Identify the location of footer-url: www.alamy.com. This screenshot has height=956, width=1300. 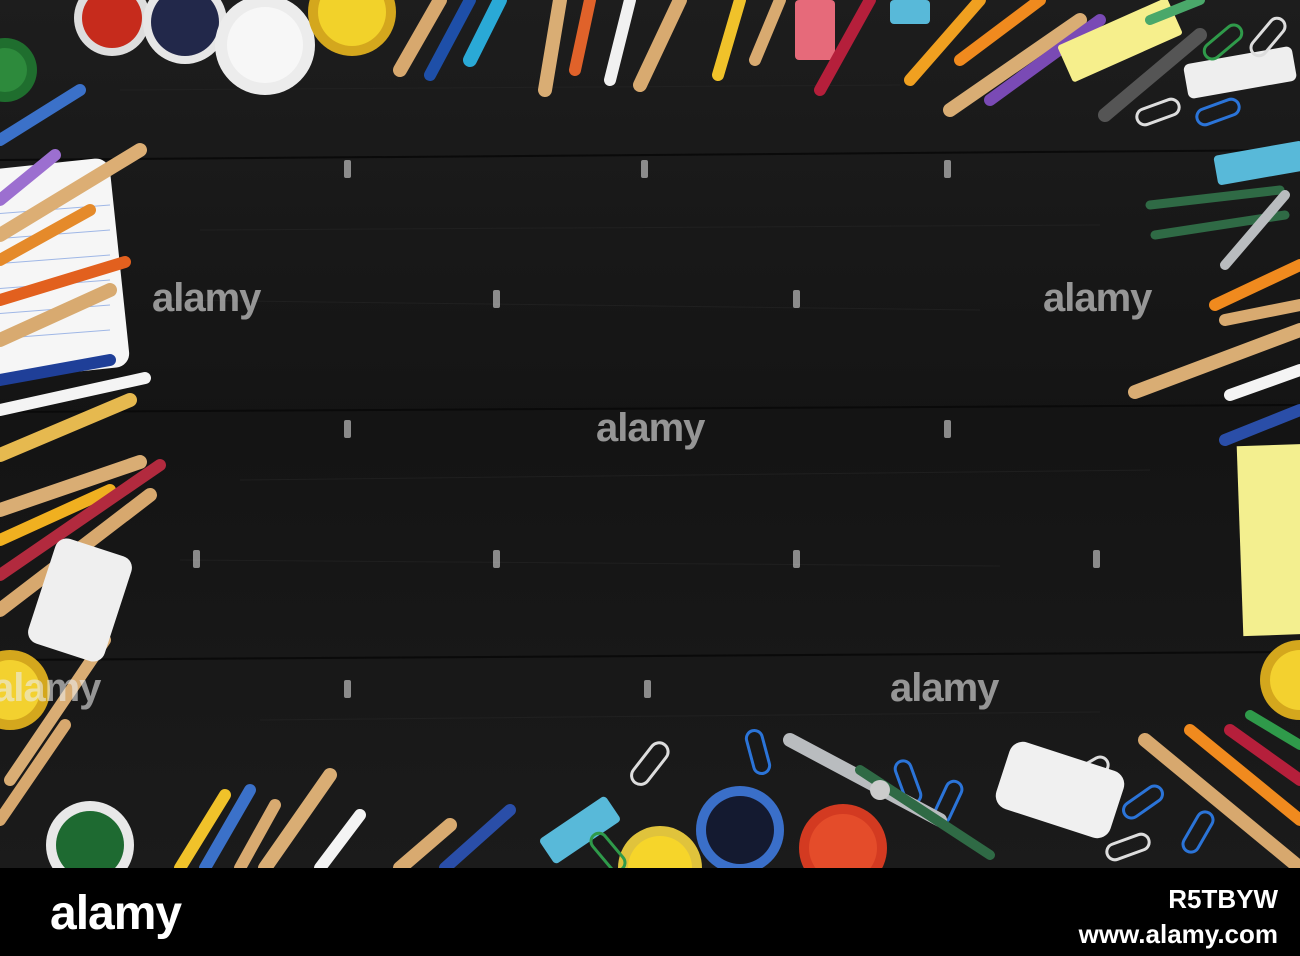
(1178, 934).